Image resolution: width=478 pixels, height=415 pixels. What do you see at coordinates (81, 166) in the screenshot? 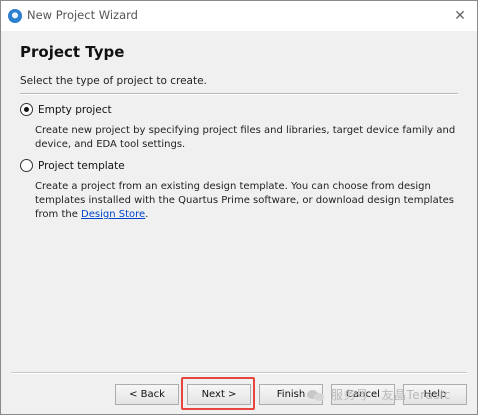
I see `project-template-label: Project template` at bounding box center [81, 166].